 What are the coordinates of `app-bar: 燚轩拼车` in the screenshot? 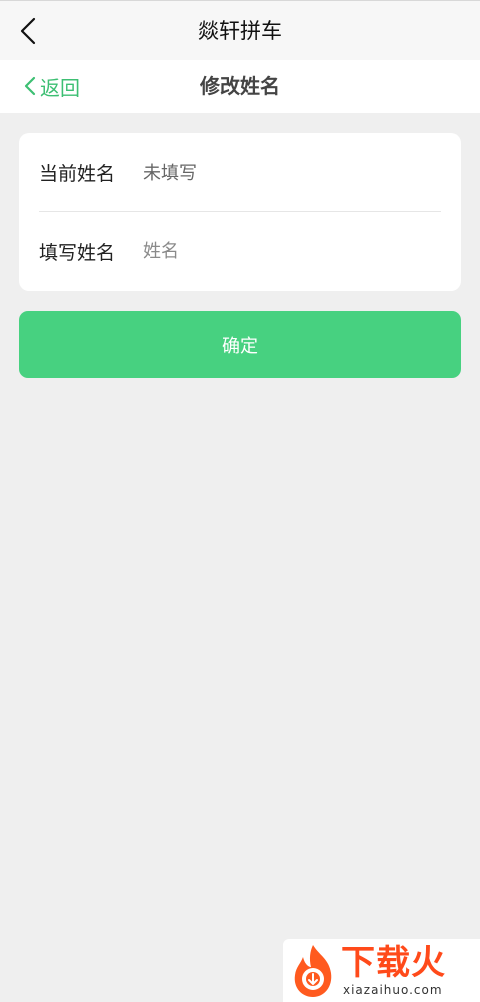 It's located at (240, 30).